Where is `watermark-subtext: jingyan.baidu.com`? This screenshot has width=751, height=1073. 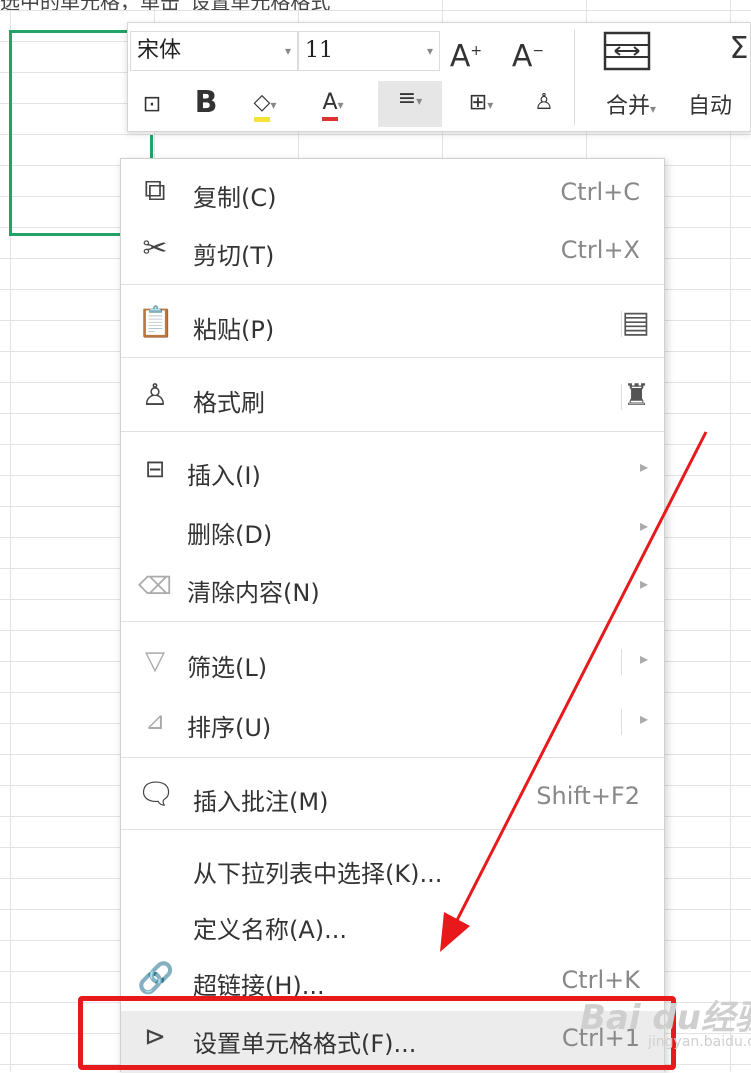
watermark-subtext: jingyan.baidu.com is located at coordinates (699, 1042).